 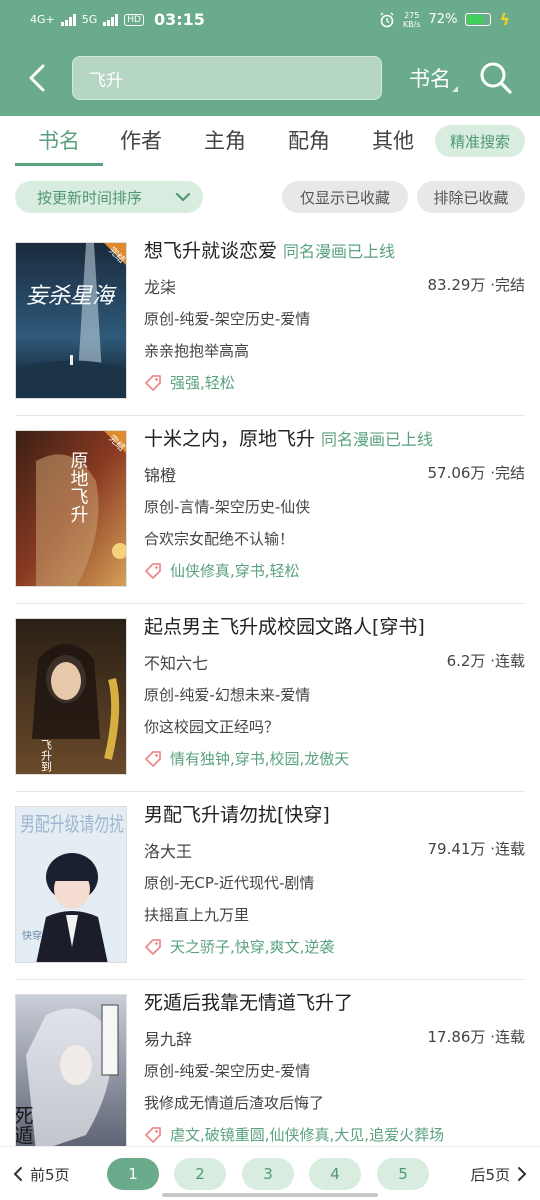 What do you see at coordinates (160, 286) in the screenshot?
I see `book-author: 龙柒` at bounding box center [160, 286].